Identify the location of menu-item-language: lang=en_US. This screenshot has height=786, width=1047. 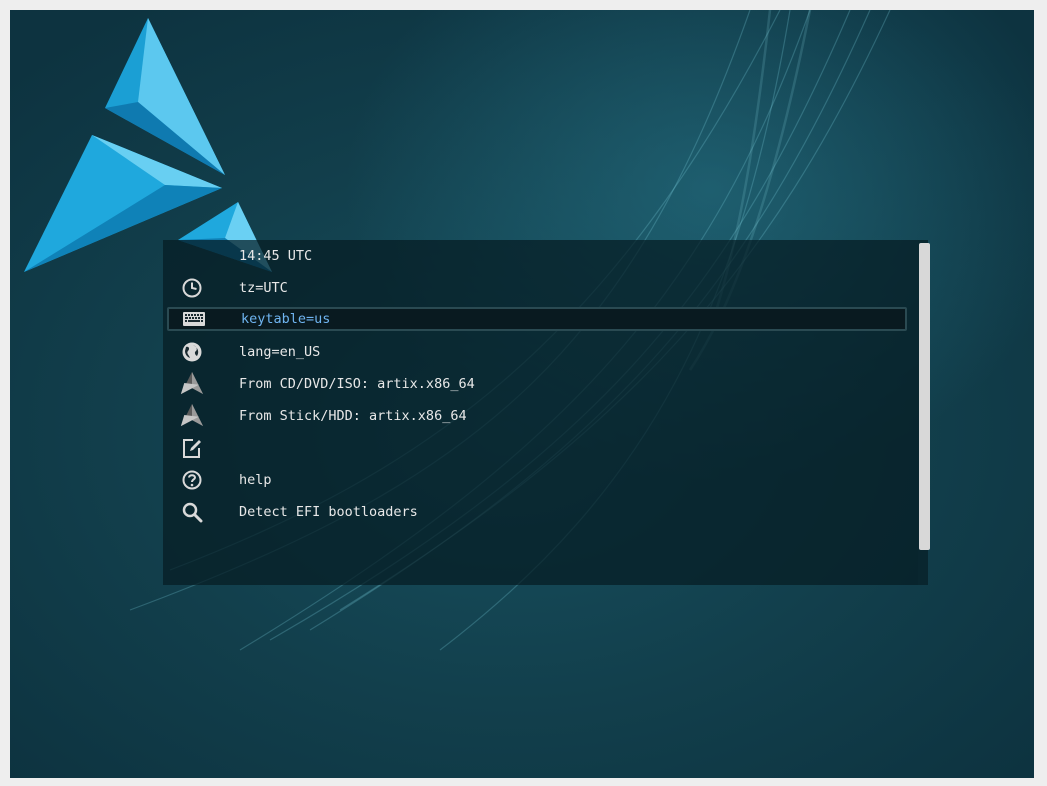
(537, 352).